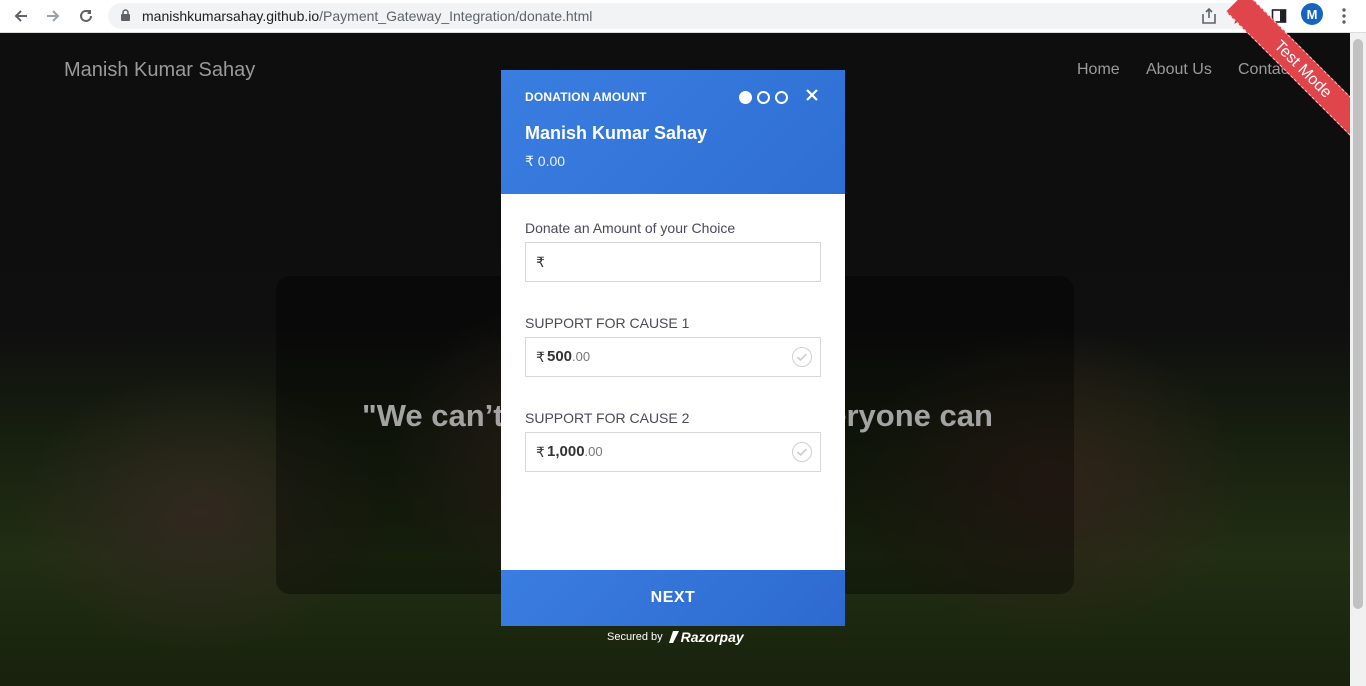 The height and width of the screenshot is (686, 1366). I want to click on profile-avatar: M, so click(1312, 14).